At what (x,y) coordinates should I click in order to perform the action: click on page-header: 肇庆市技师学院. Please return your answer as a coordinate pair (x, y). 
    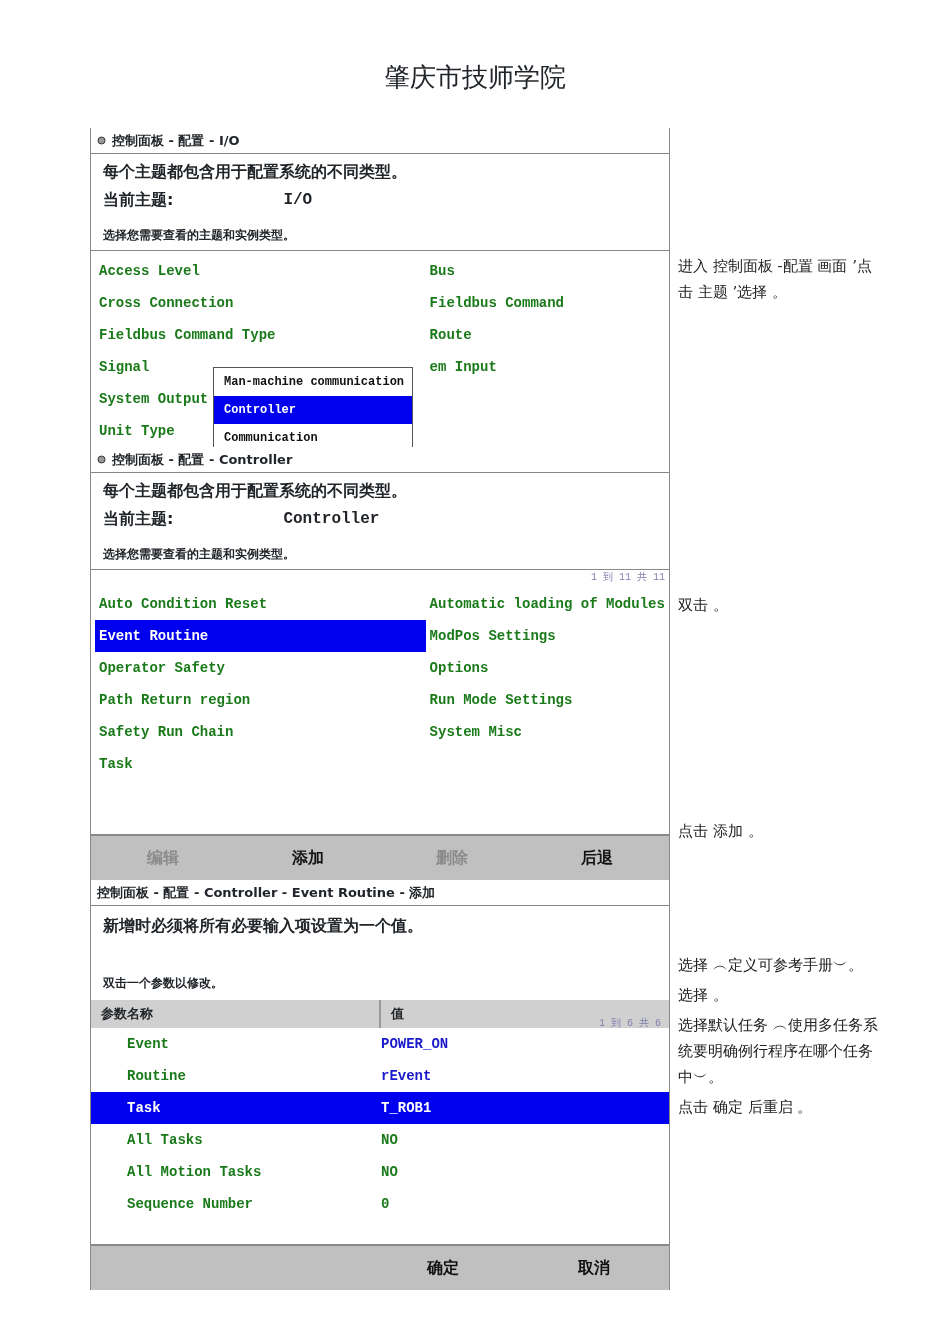
    Looking at the image, I should click on (475, 77).